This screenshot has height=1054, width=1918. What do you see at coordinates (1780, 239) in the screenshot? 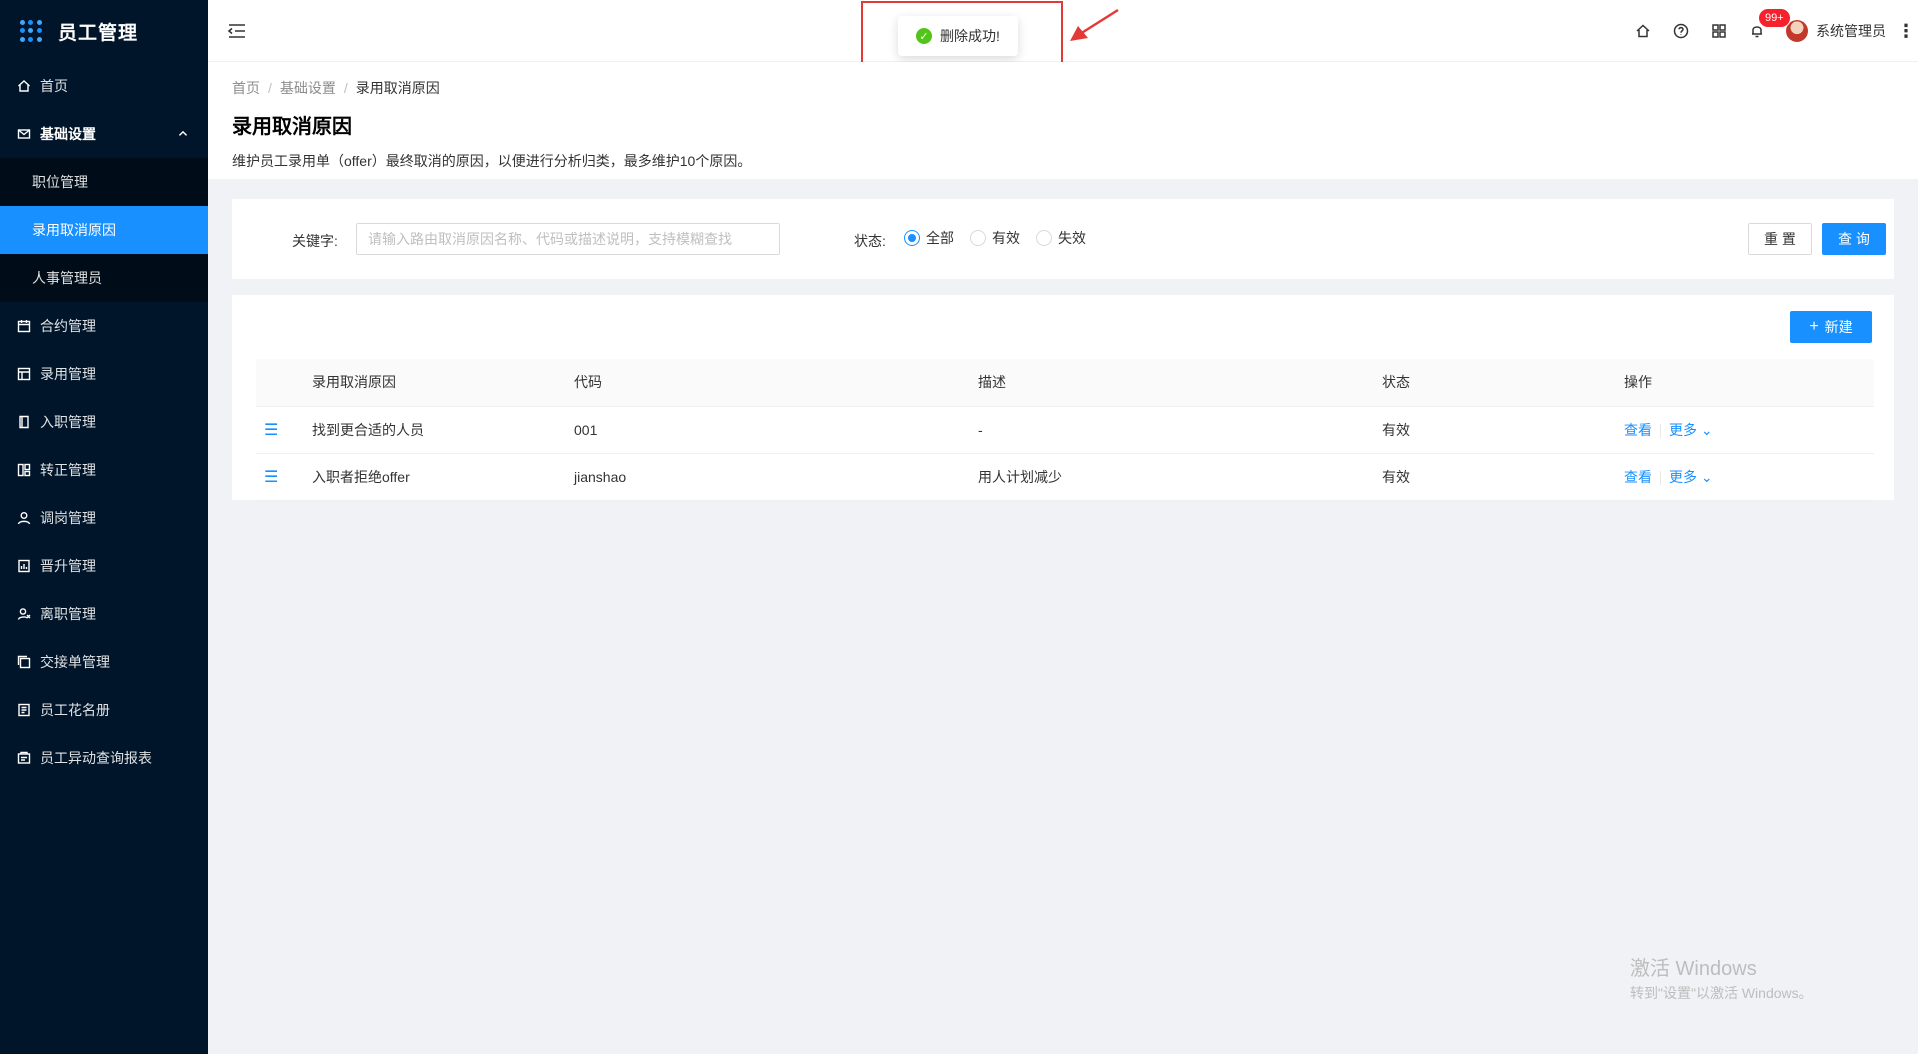
I see `reset-button: 重 置` at bounding box center [1780, 239].